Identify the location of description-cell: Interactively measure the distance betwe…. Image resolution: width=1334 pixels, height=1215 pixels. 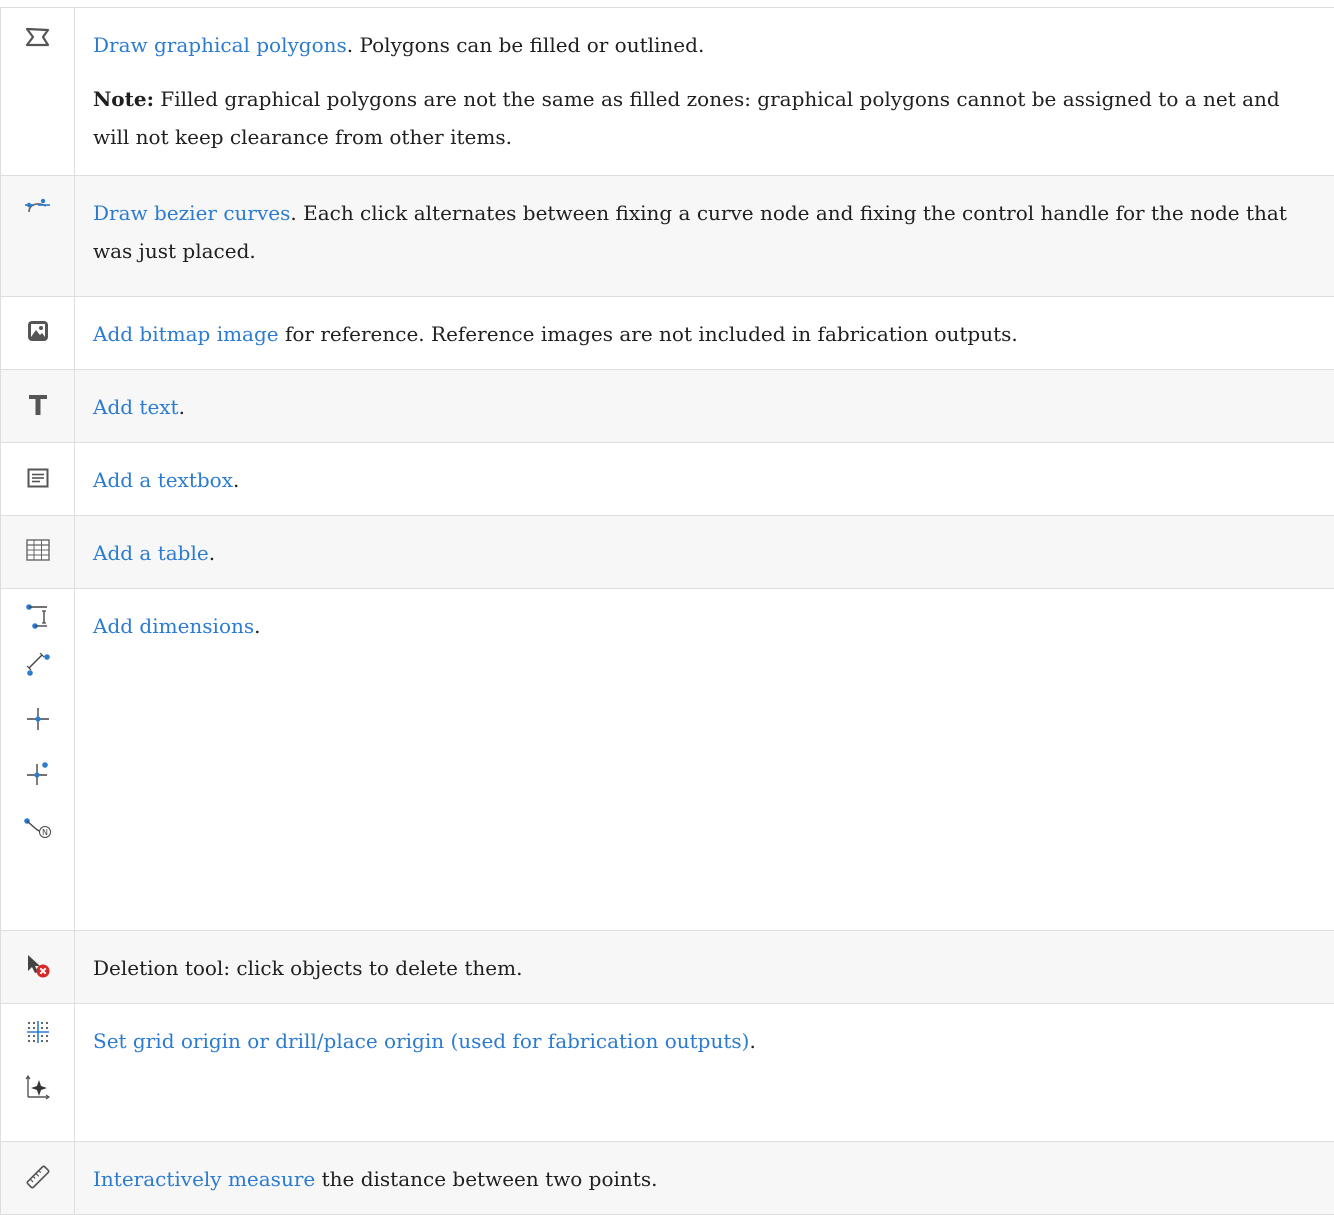
(704, 1178).